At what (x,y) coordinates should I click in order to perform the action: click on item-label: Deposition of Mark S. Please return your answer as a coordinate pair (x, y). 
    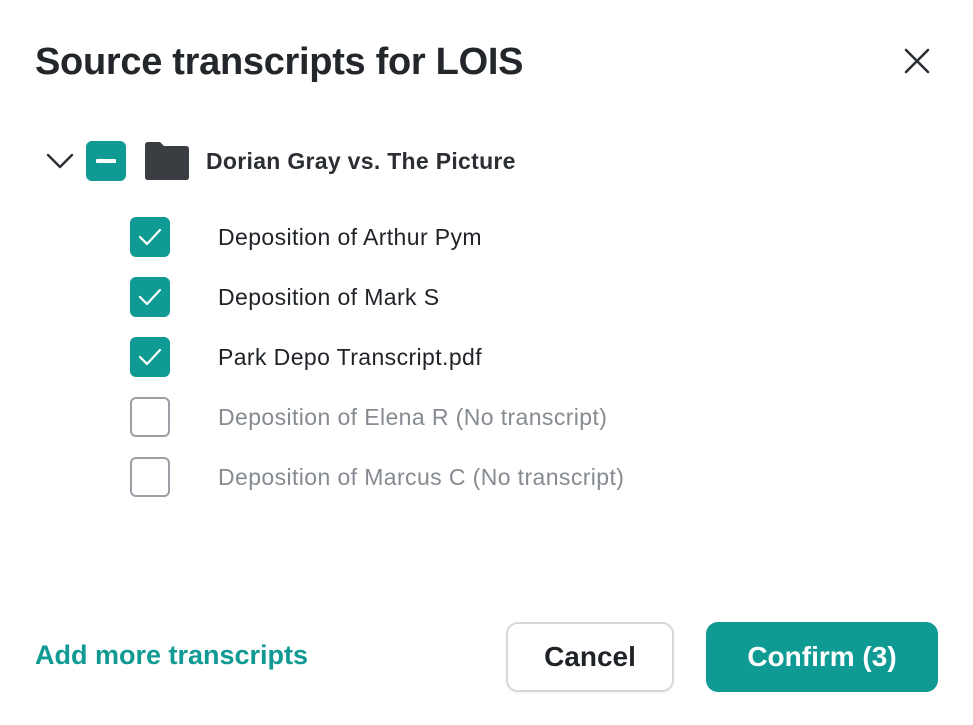
    Looking at the image, I should click on (329, 296).